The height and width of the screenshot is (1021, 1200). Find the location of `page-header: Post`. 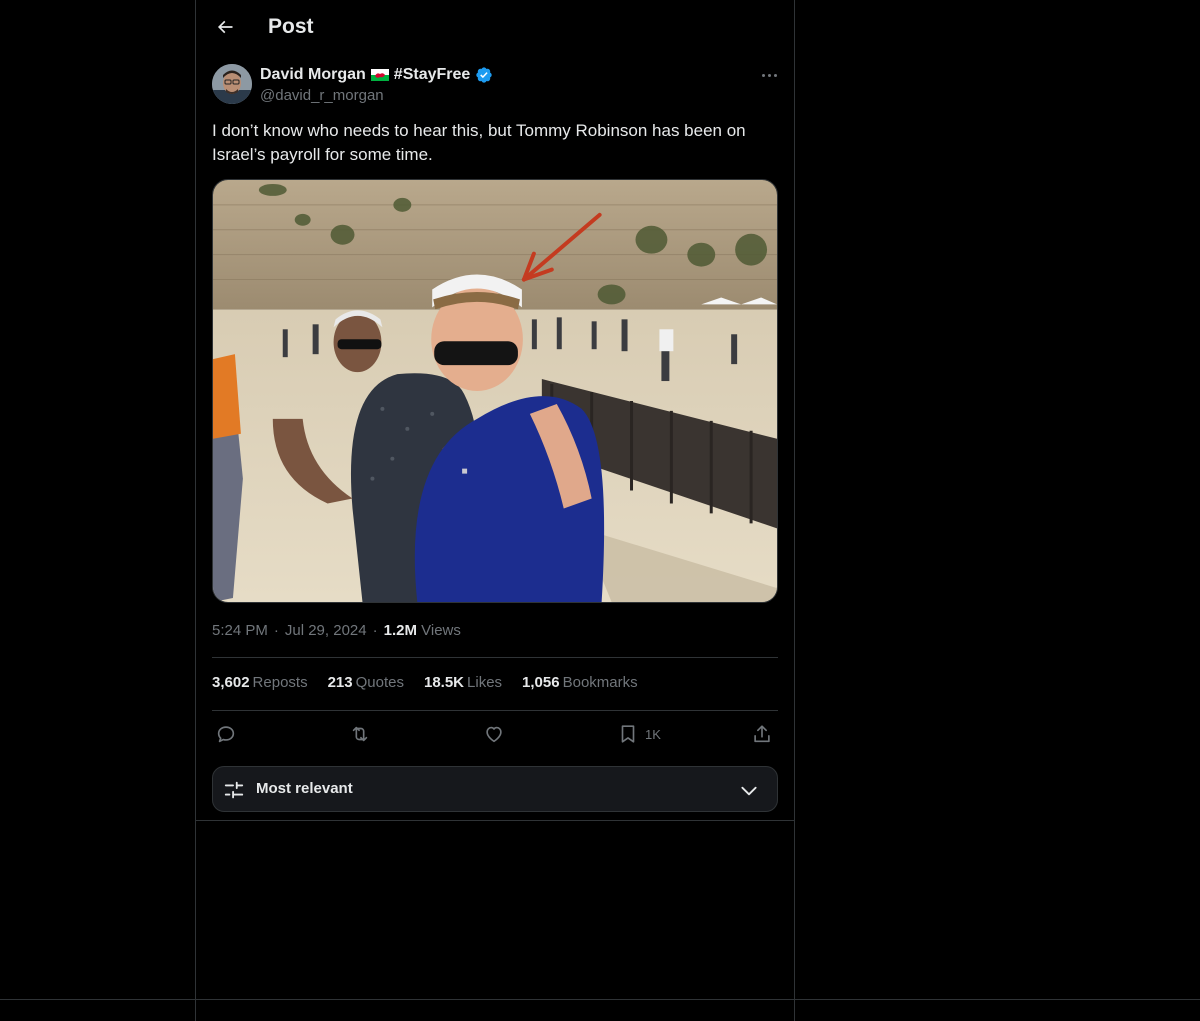

page-header: Post is located at coordinates (495, 26).